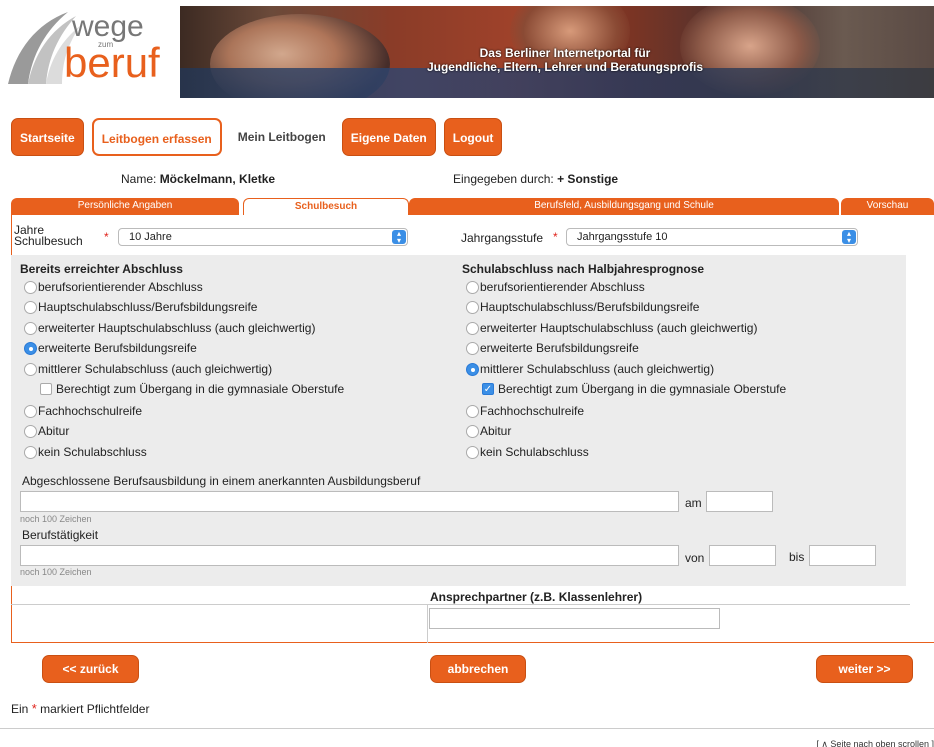 Image resolution: width=934 pixels, height=747 pixels. Describe the element at coordinates (488, 389) in the screenshot. I see `checkbox-checked: ✓` at that location.